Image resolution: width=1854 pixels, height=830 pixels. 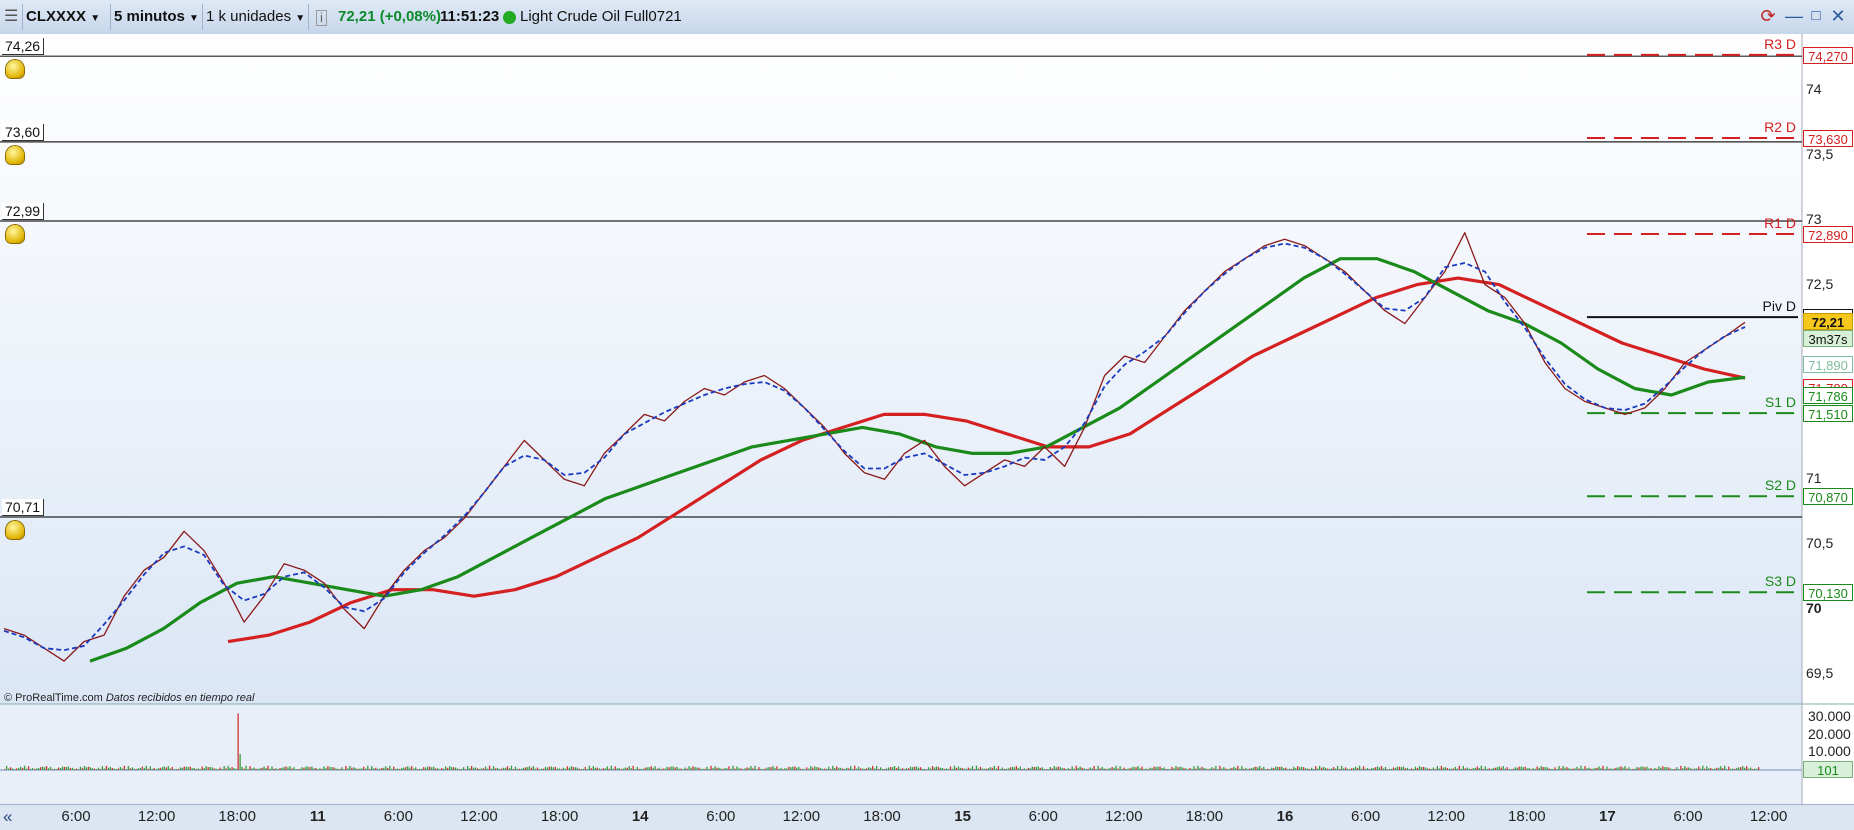 I want to click on symbol-dropdown: CLXXXX ▼, so click(x=63, y=17).